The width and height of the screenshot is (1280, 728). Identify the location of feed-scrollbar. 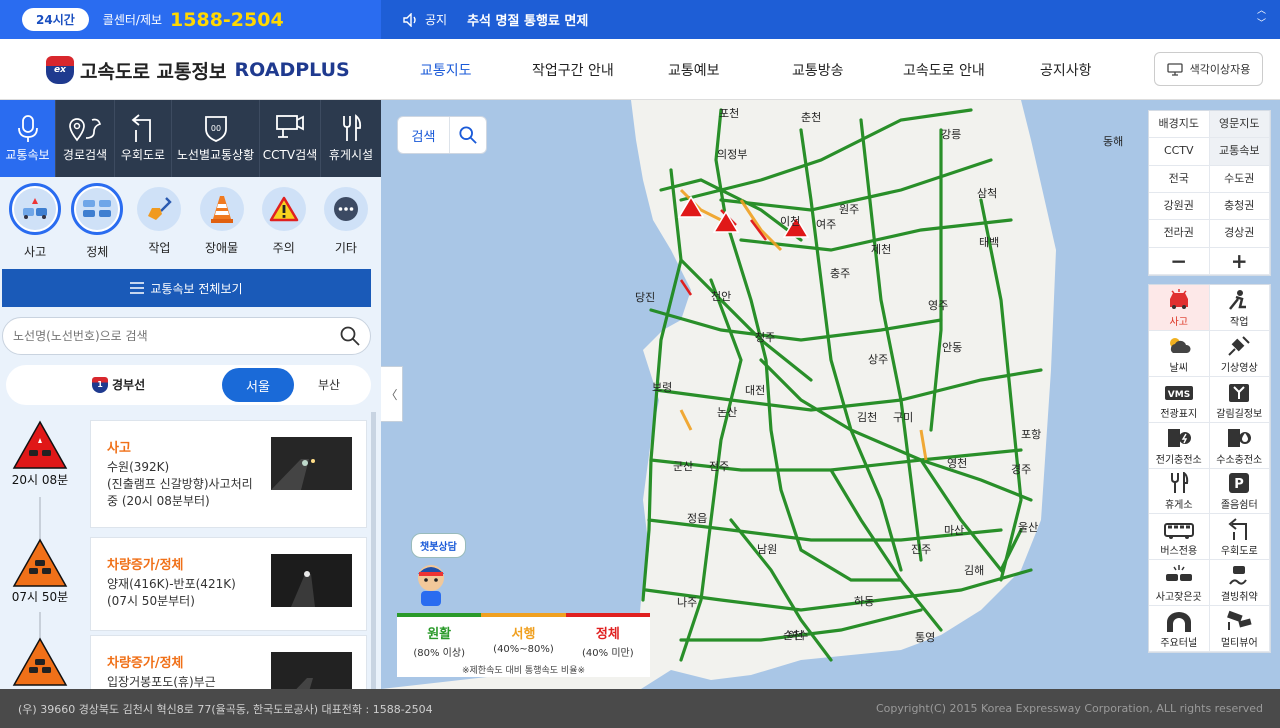
(373, 550).